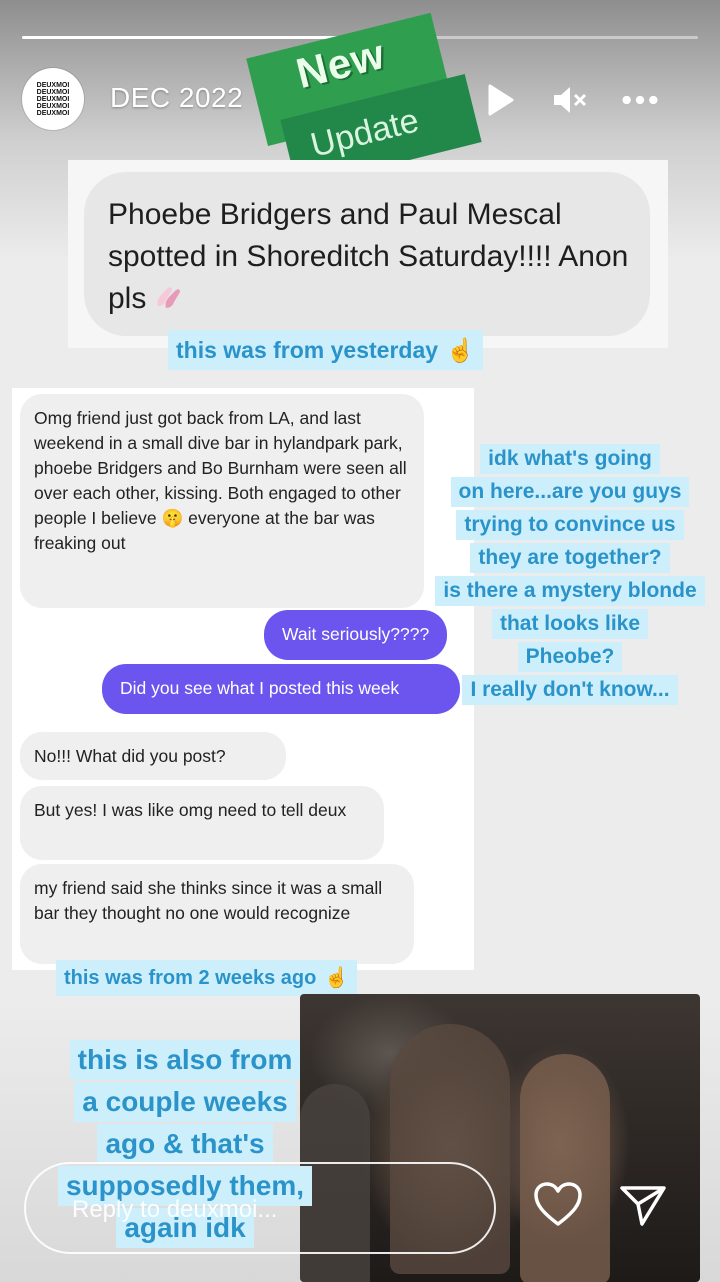 This screenshot has width=720, height=1282. I want to click on caption-yesterday-text: this was from yesterday, so click(307, 350).